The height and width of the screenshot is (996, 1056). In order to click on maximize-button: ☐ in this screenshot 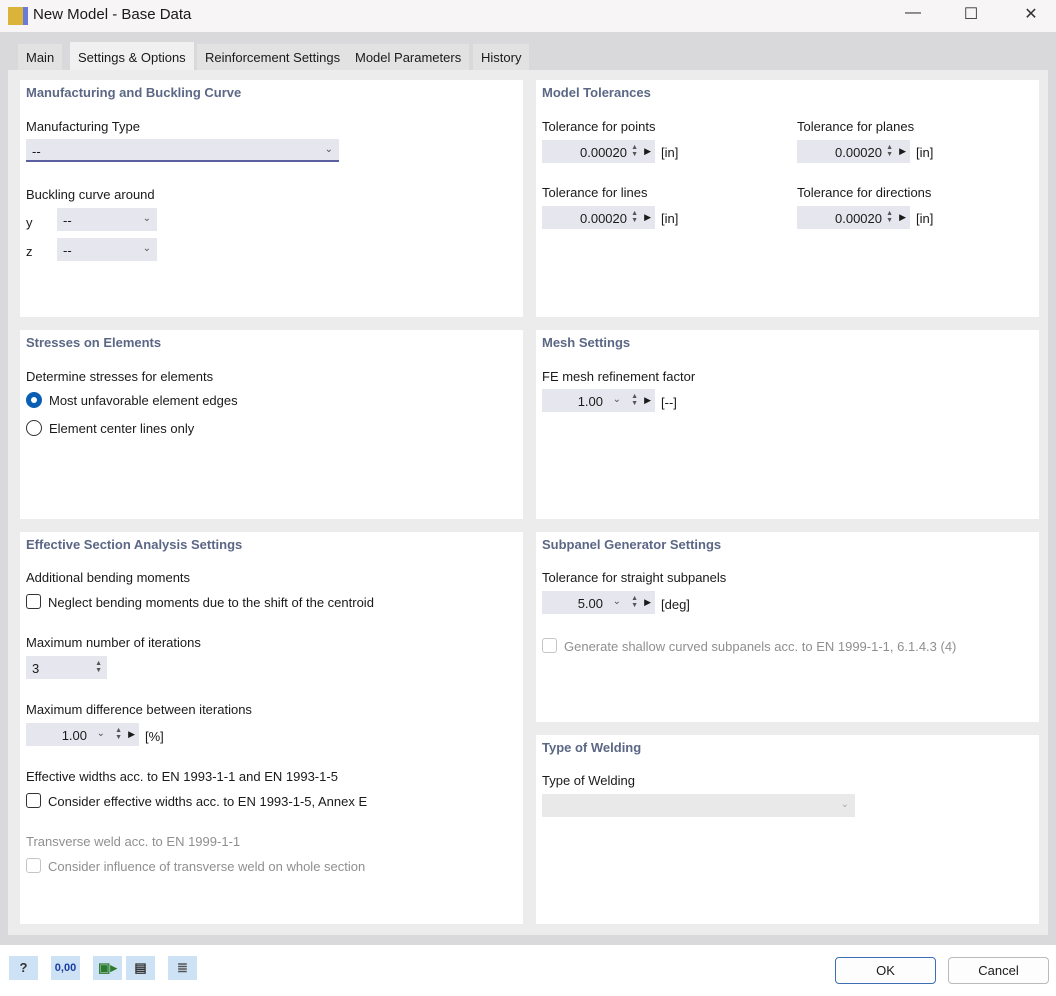, I will do `click(971, 15)`.